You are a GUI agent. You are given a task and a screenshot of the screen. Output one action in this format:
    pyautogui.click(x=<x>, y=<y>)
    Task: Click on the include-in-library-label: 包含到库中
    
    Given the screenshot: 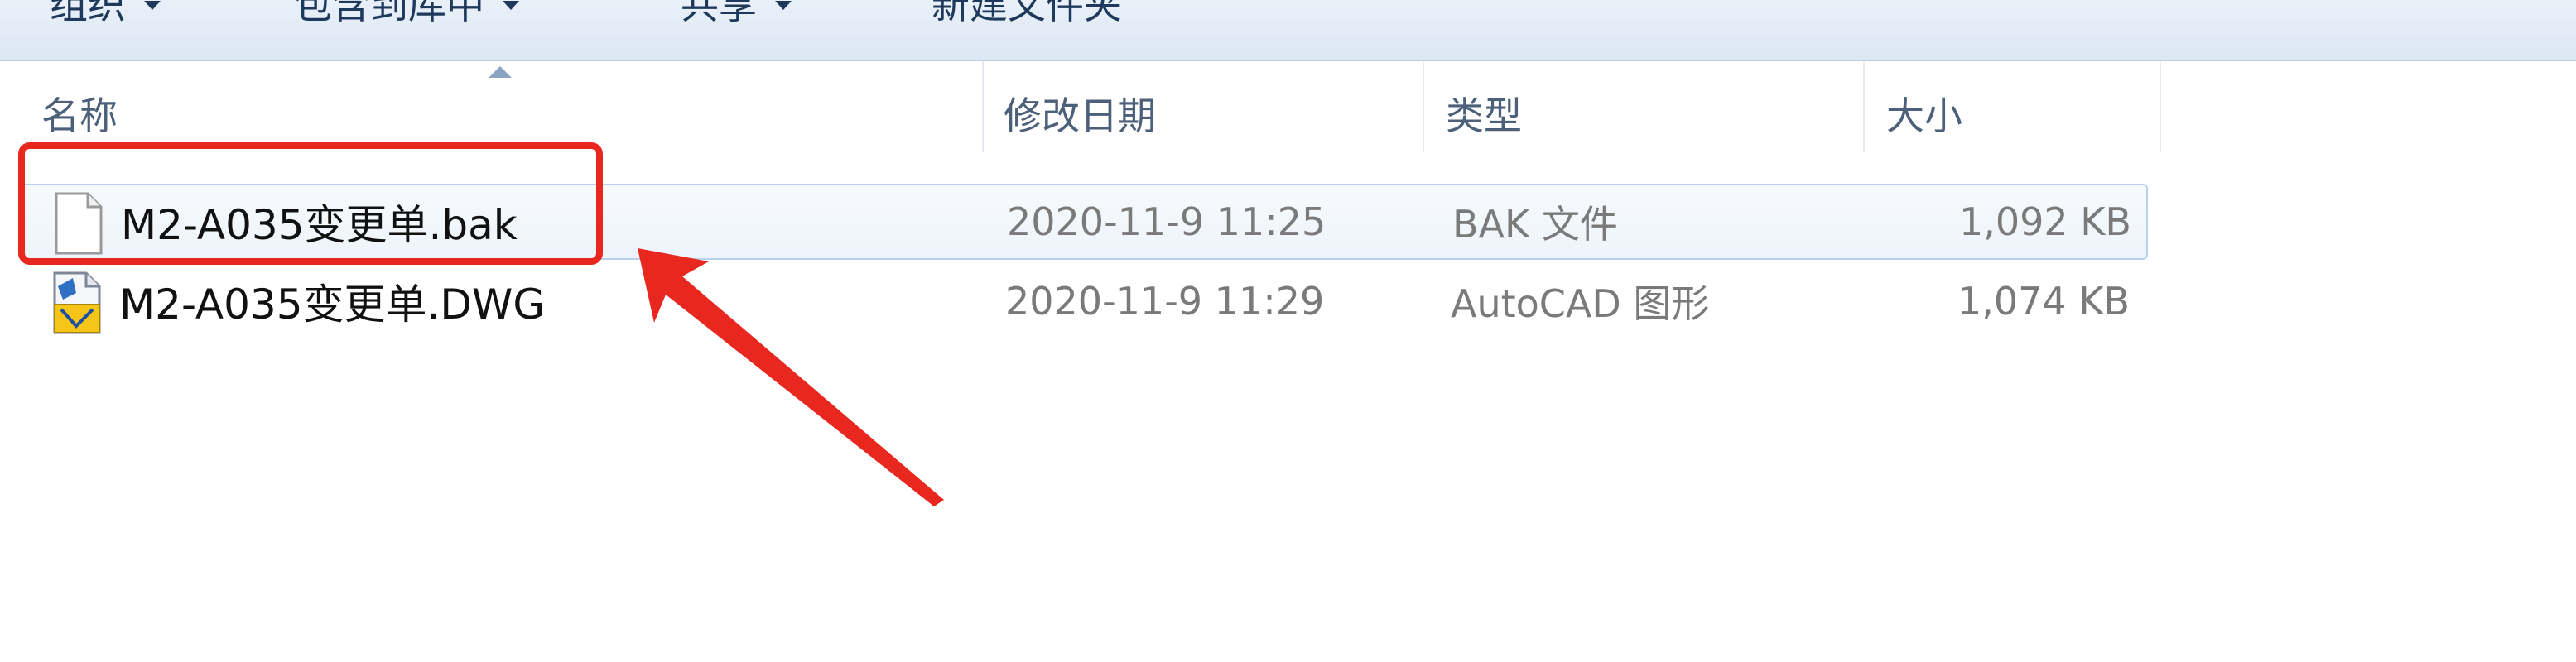 What is the action you would take?
    pyautogui.click(x=389, y=13)
    